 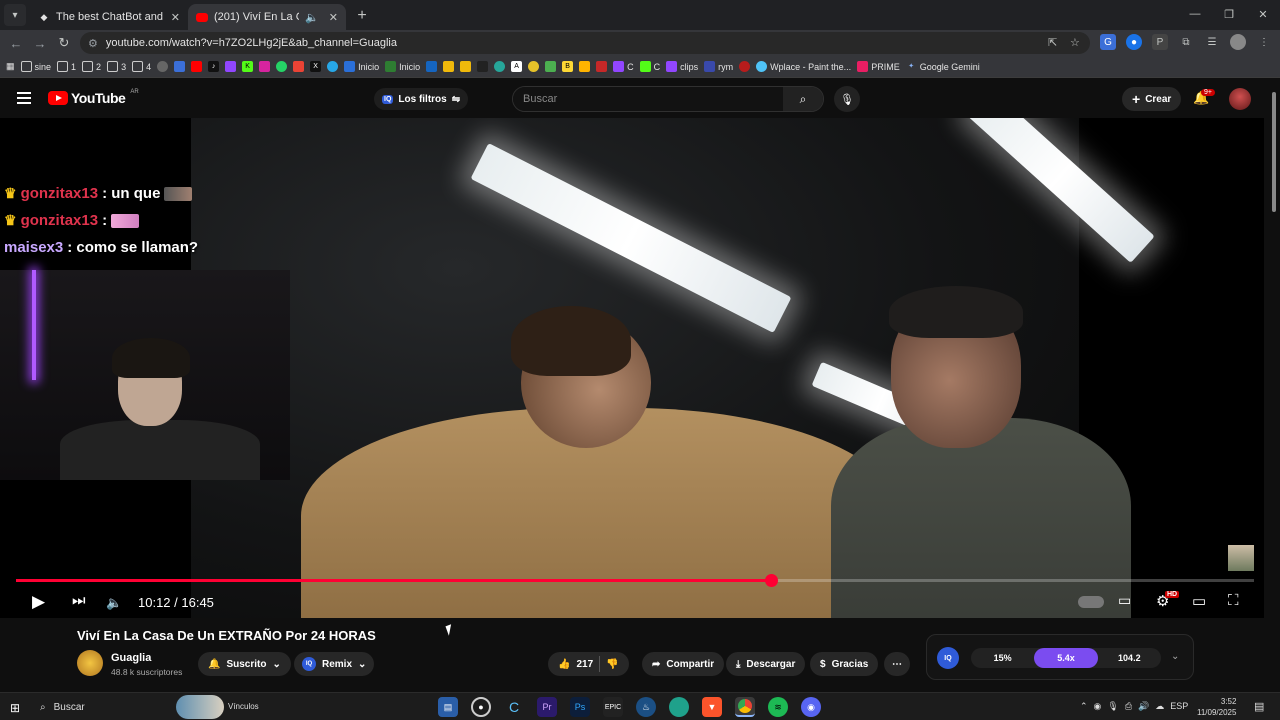 I want to click on bookmark-inicio-2: Inicio, so click(x=402, y=66).